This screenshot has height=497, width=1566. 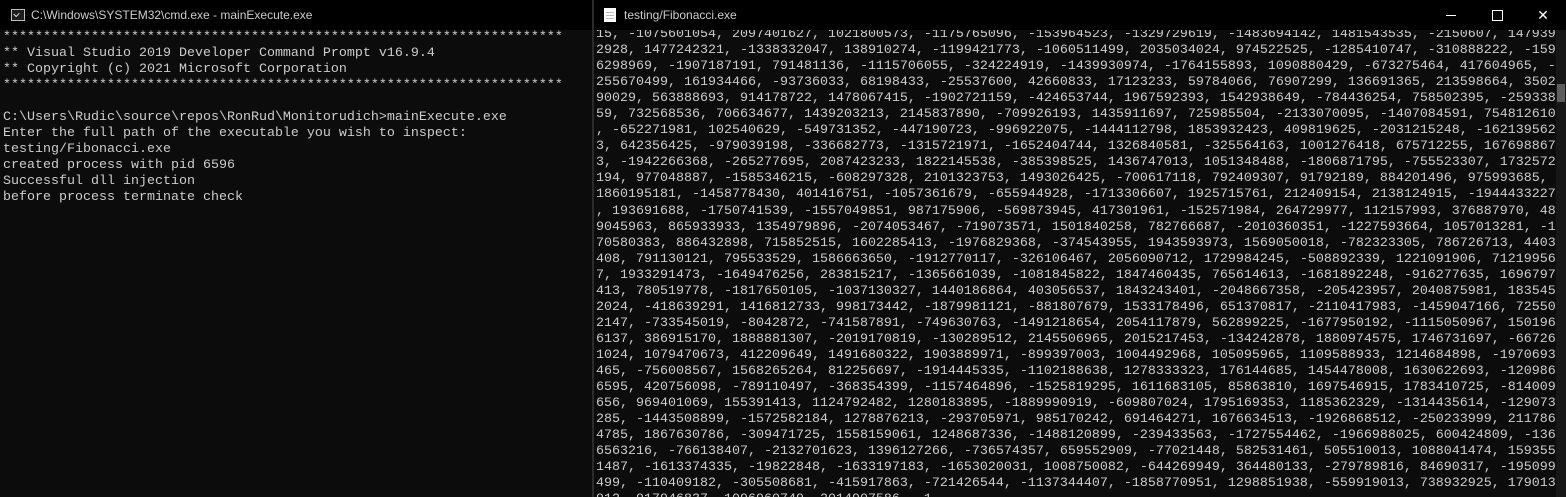 I want to click on window-controls: ✕, so click(x=1497, y=15).